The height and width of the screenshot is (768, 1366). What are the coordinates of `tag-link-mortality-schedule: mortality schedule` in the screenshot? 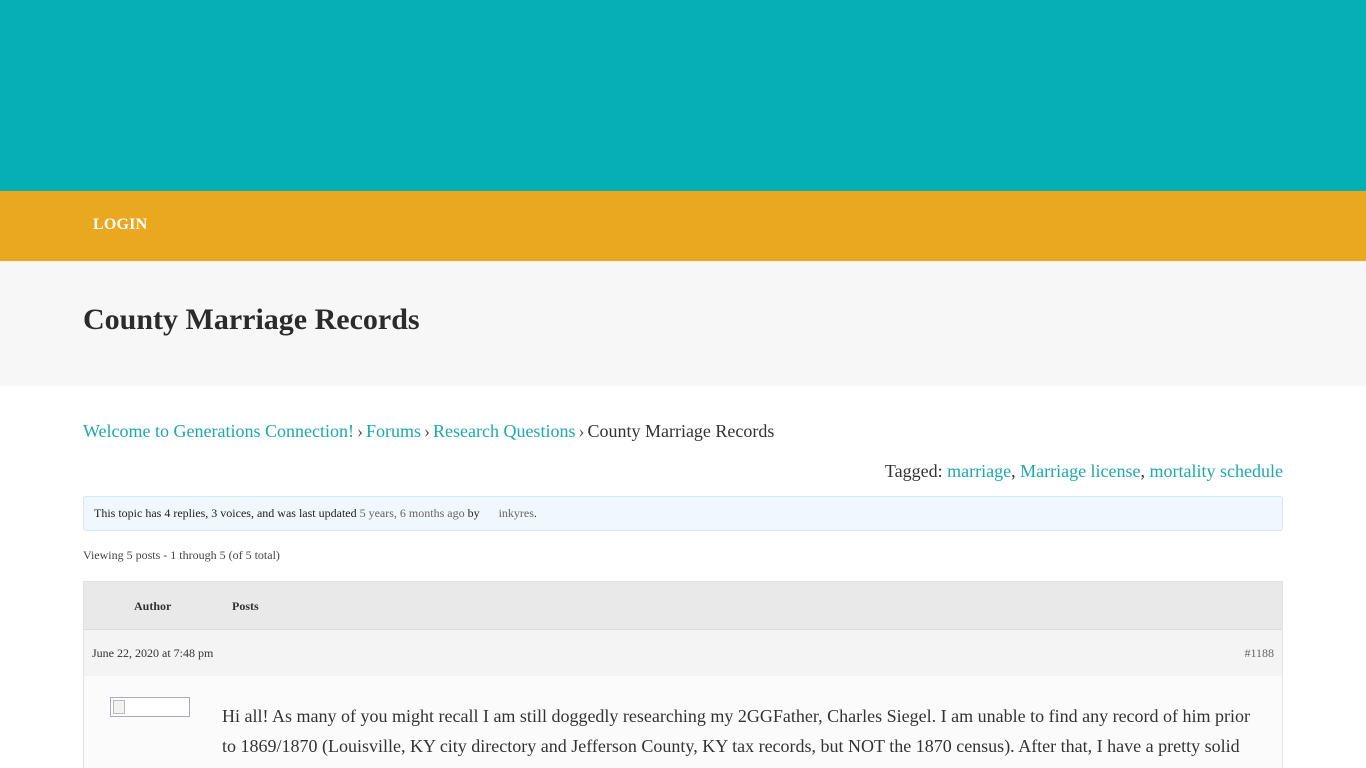 It's located at (1216, 471).